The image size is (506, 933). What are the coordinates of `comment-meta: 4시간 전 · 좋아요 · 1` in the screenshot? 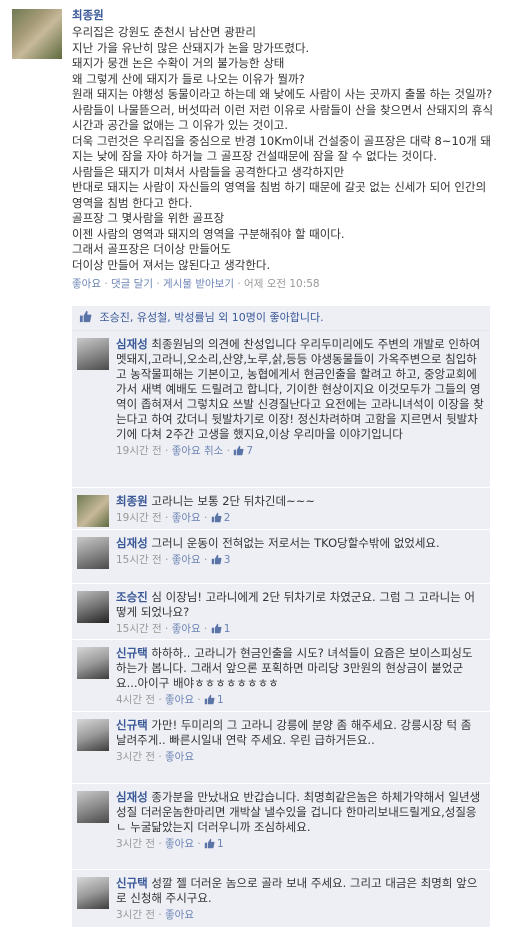 It's located at (300, 700).